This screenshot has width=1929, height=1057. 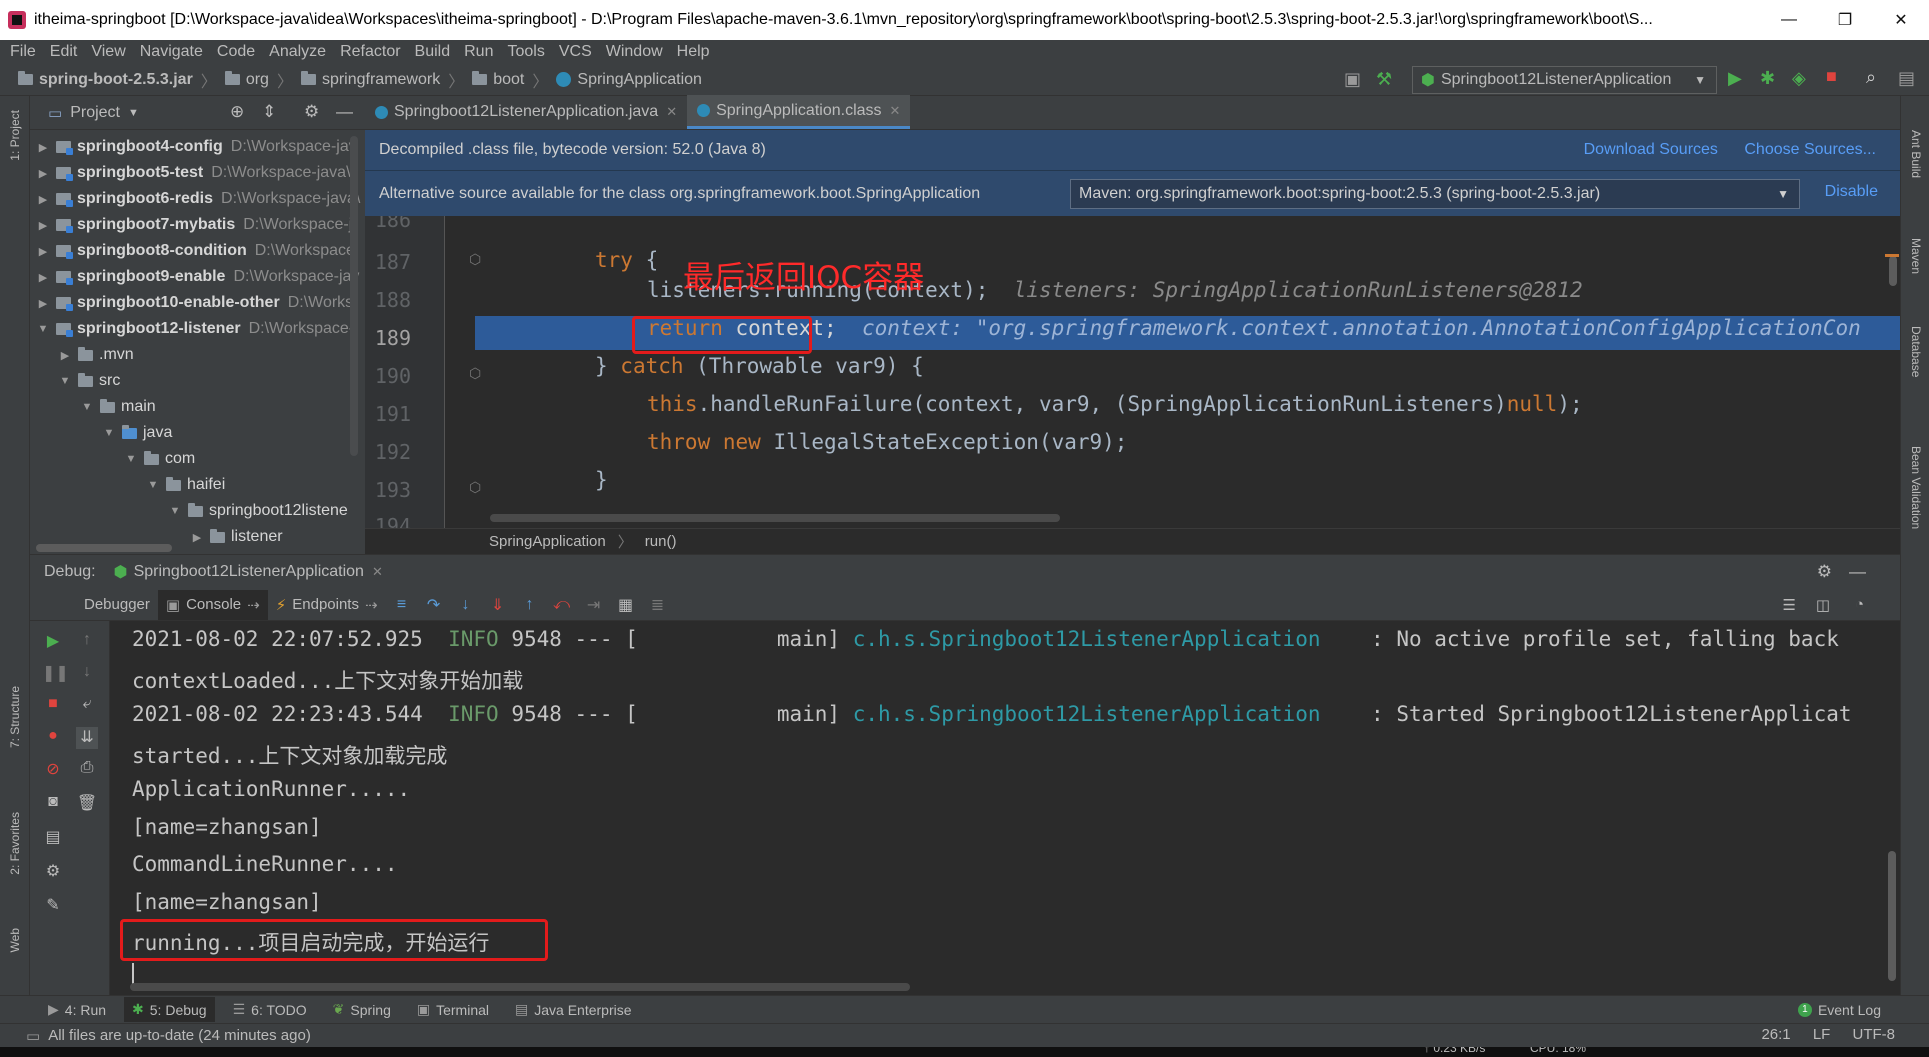 What do you see at coordinates (15, 940) in the screenshot?
I see `tool-web: Web` at bounding box center [15, 940].